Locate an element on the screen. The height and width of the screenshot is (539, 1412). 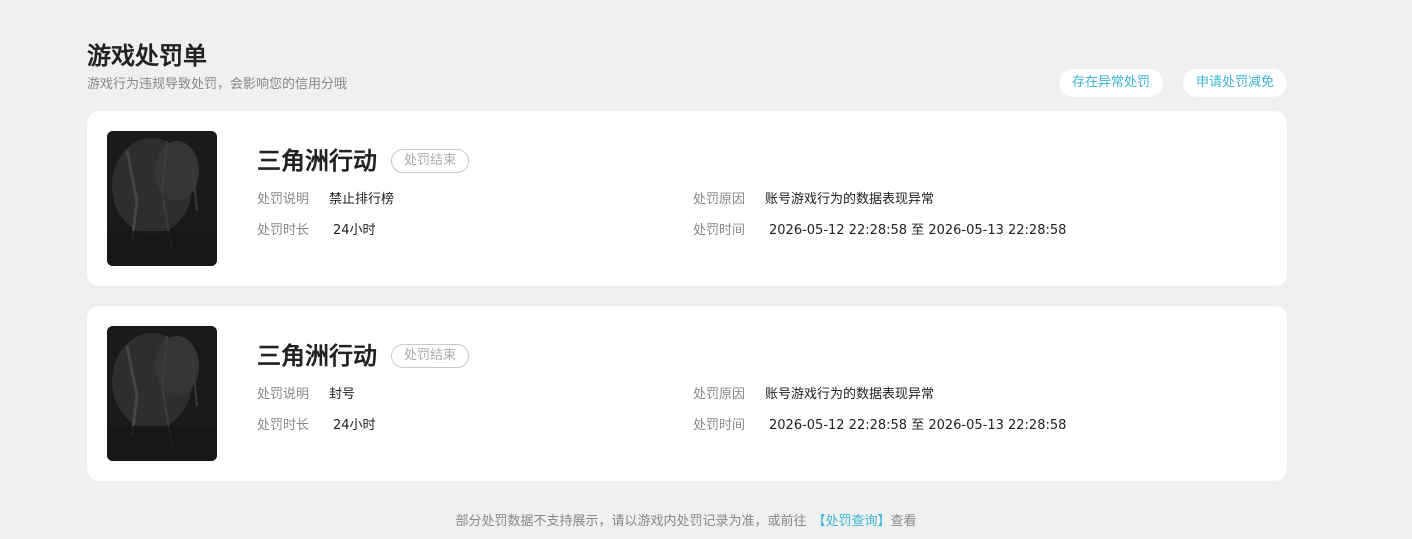
penalty-query-link: 【处罚查询】 is located at coordinates (851, 521).